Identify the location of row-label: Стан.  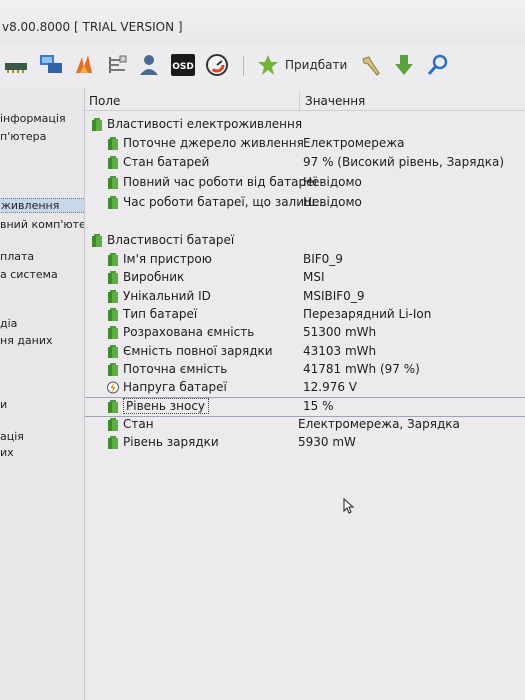
(138, 424).